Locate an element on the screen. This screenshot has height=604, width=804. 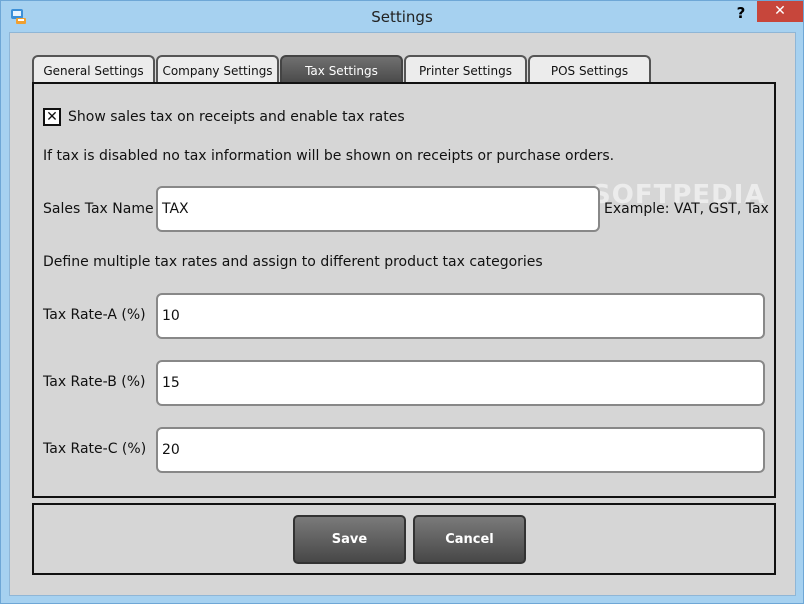
title-bar: Settings ? ✕ is located at coordinates (402, 16).